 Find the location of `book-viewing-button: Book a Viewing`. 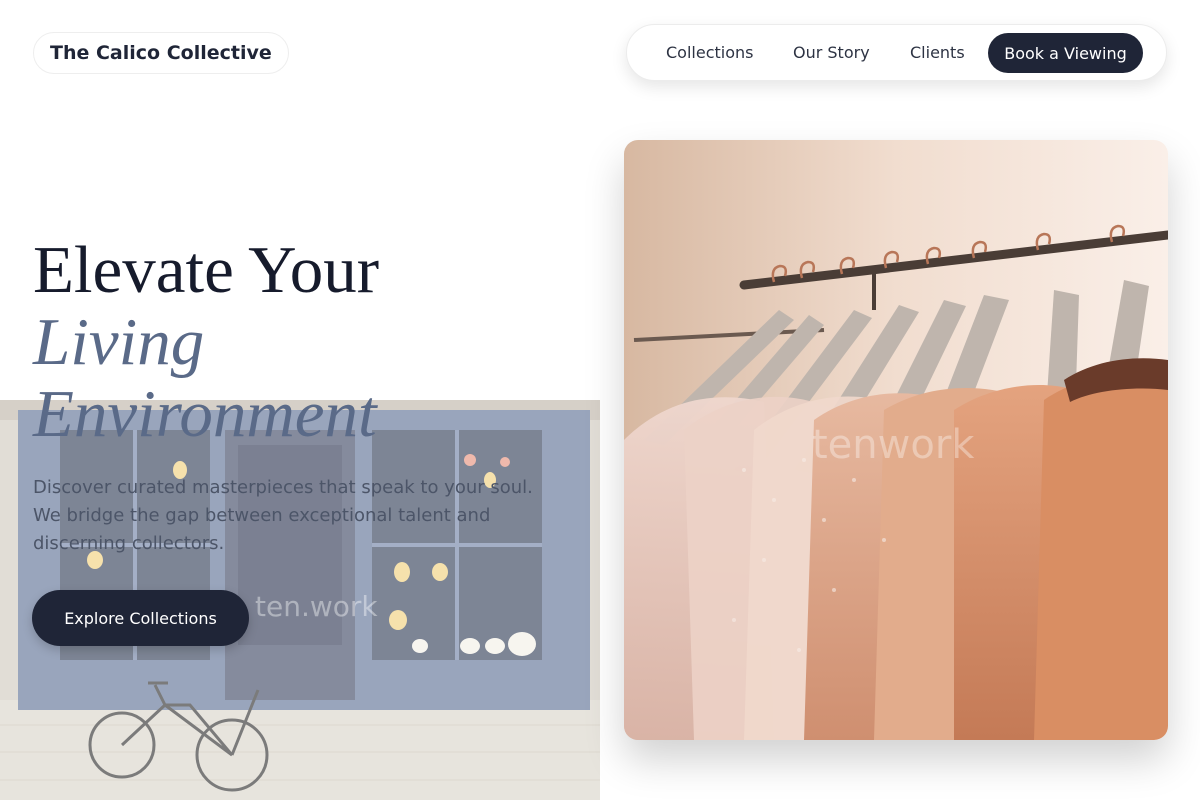

book-viewing-button: Book a Viewing is located at coordinates (1065, 53).